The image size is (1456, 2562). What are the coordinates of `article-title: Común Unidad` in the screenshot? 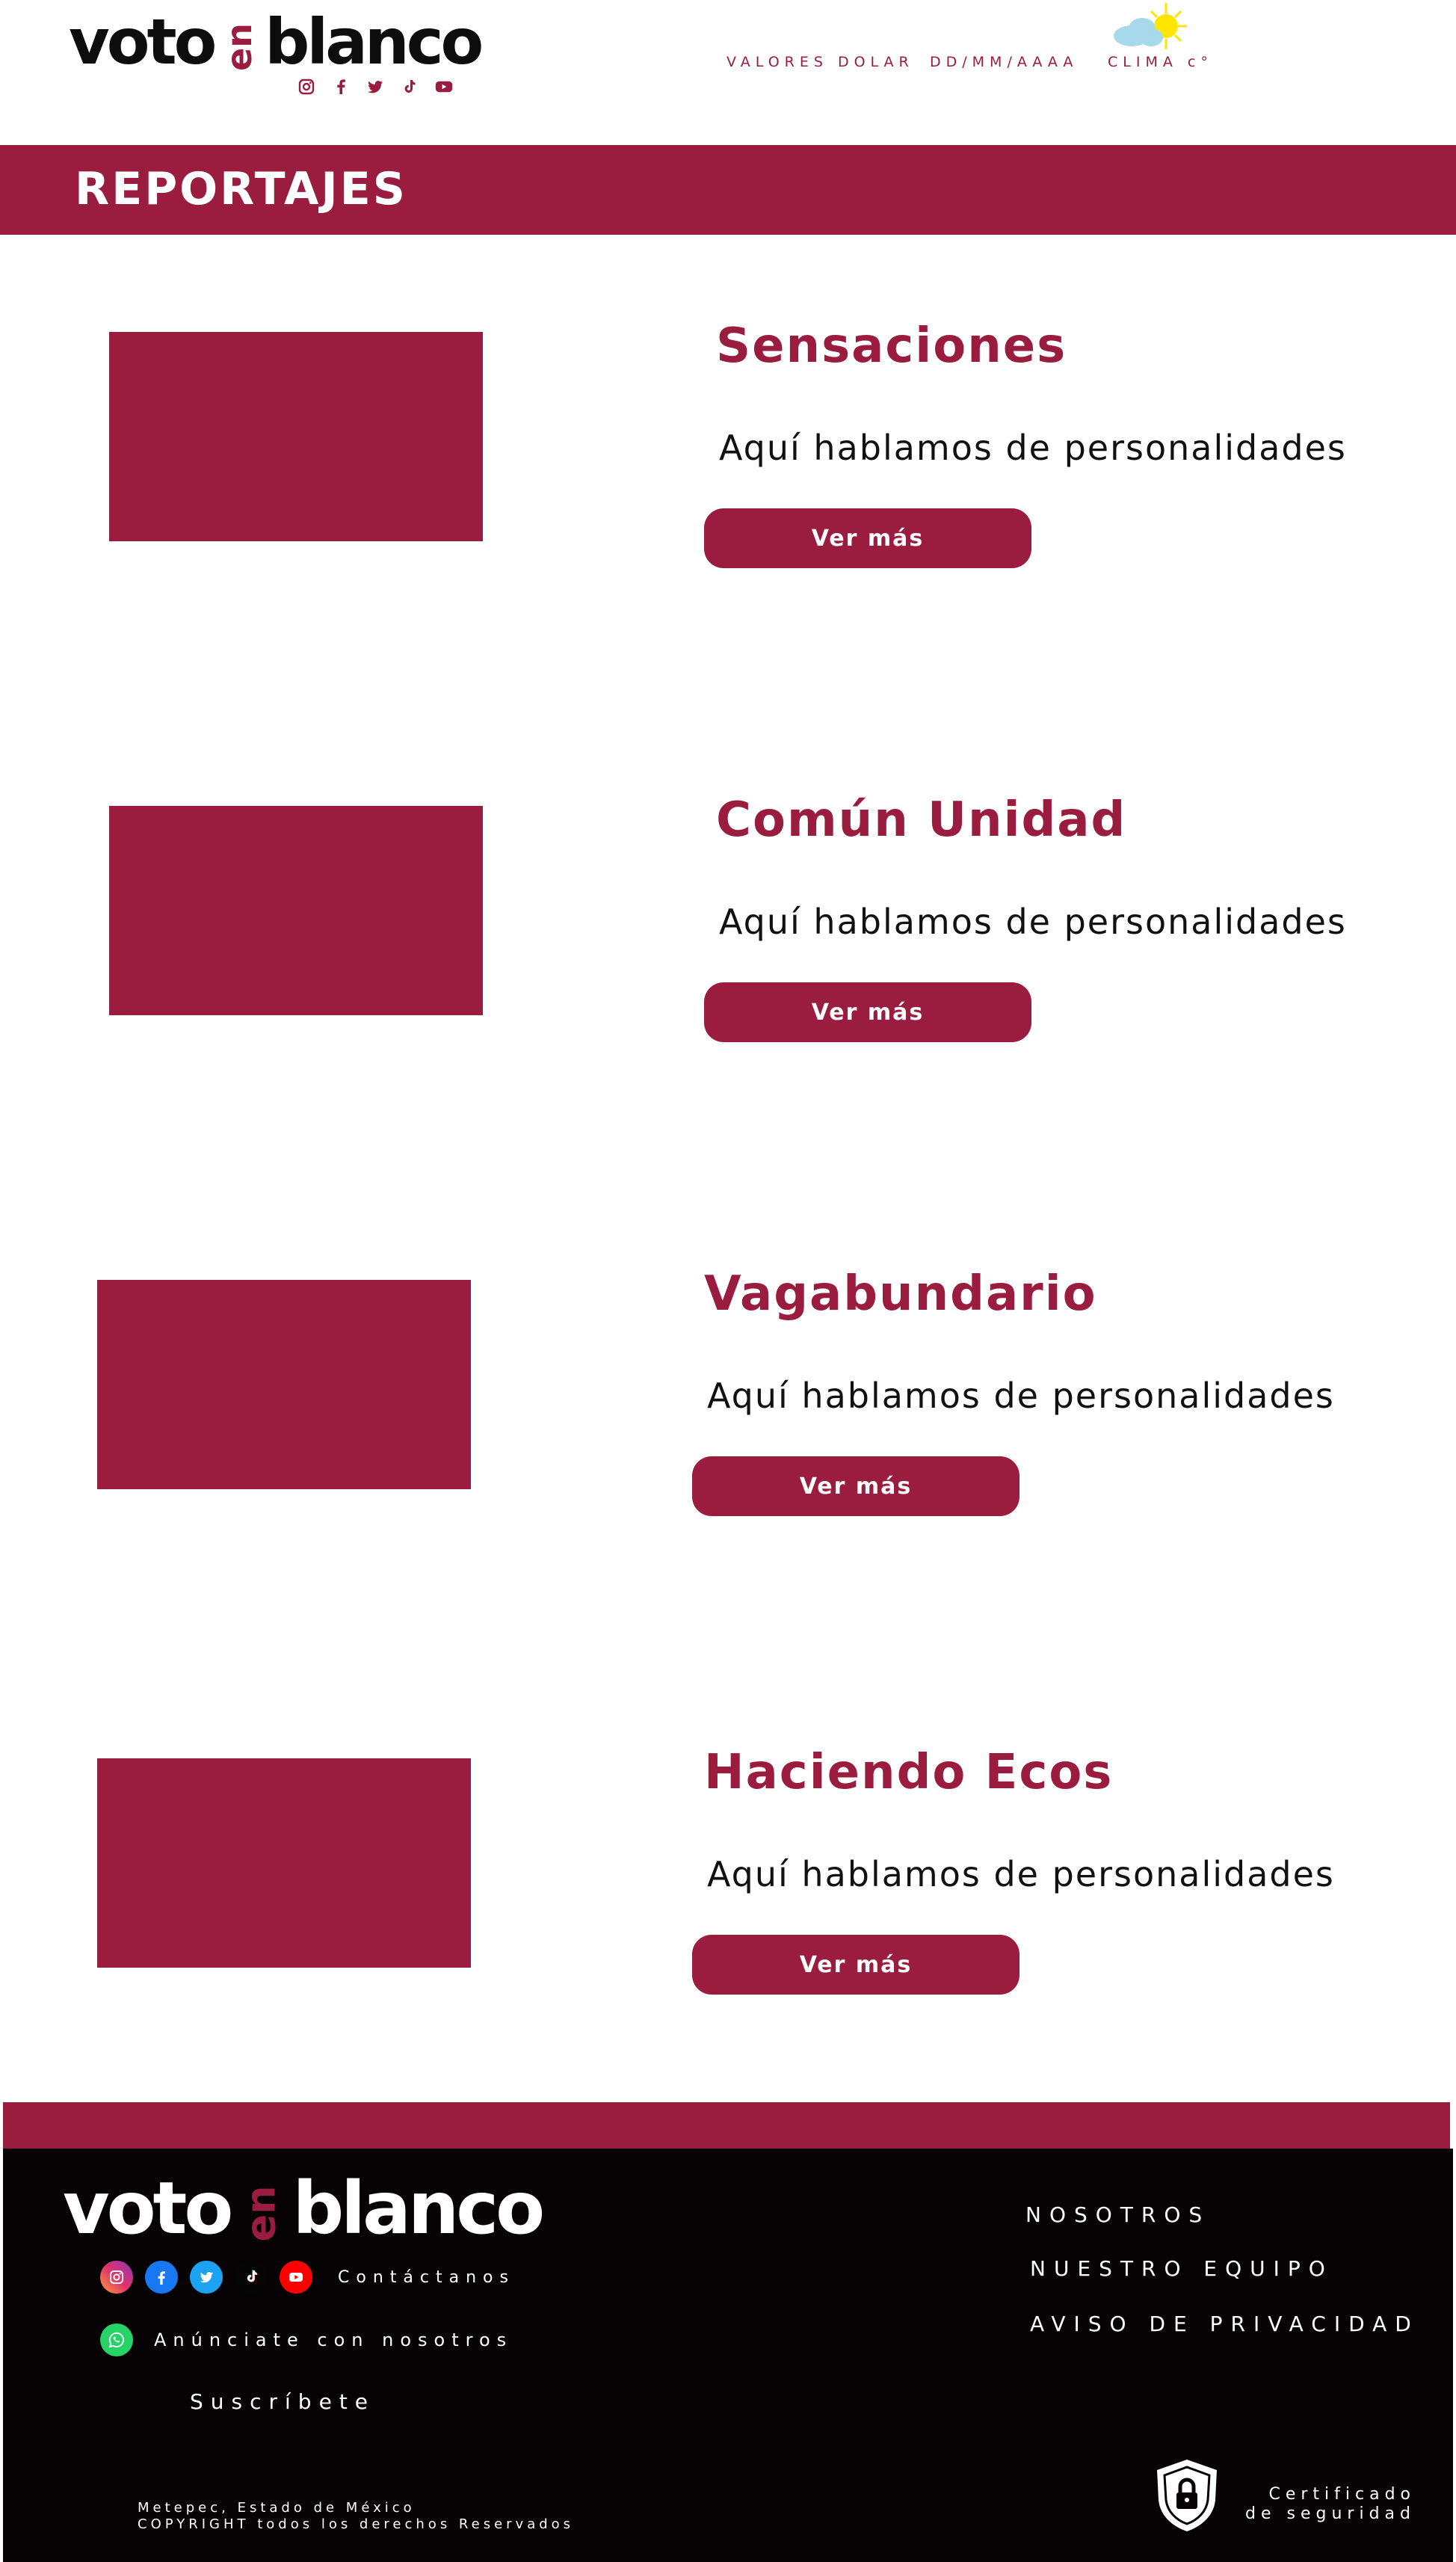 It's located at (921, 820).